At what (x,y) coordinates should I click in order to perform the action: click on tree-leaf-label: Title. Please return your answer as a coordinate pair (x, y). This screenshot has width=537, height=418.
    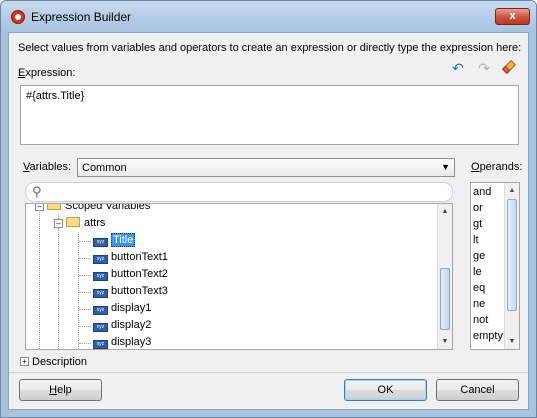
    Looking at the image, I should click on (123, 240).